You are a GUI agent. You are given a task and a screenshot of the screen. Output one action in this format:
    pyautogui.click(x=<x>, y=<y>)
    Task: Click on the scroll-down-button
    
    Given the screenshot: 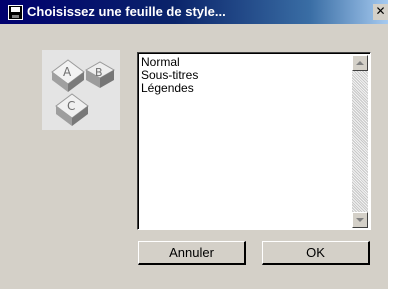 What is the action you would take?
    pyautogui.click(x=360, y=220)
    